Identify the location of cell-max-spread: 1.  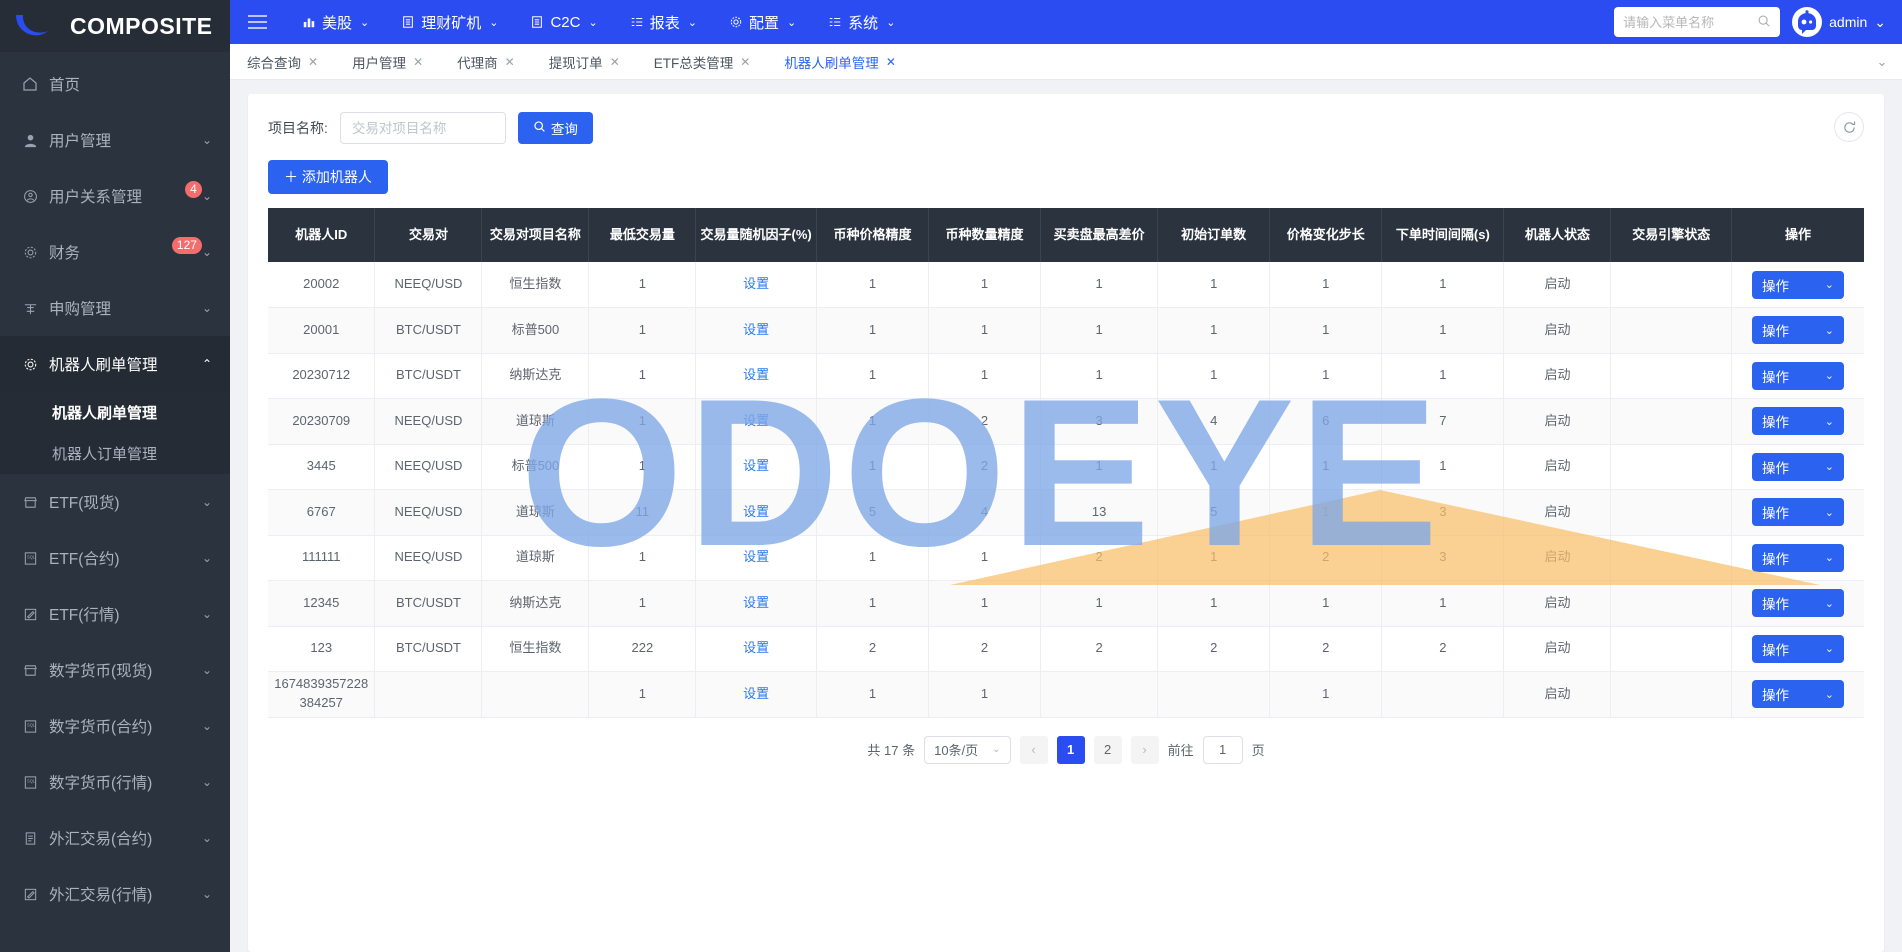
(1099, 330).